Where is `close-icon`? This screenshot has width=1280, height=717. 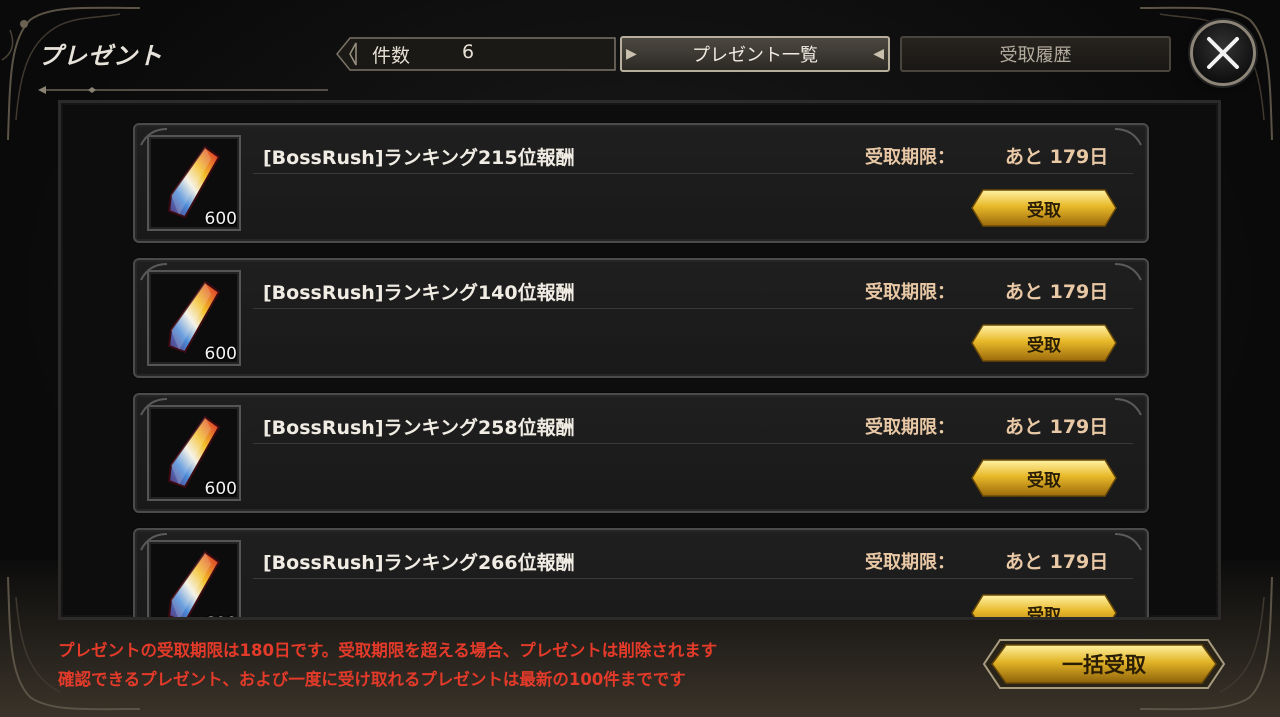 close-icon is located at coordinates (1223, 53).